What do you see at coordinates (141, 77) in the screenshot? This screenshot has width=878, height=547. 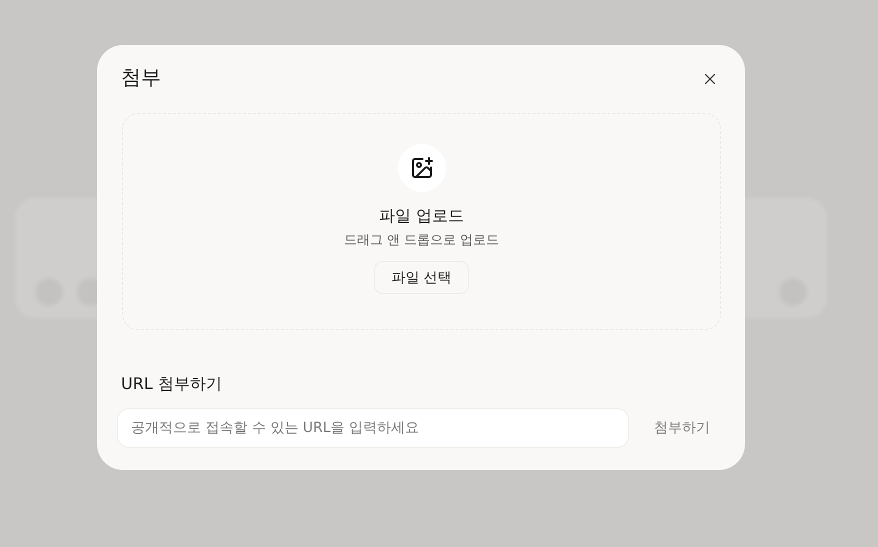 I see `dialog-title: 첨부` at bounding box center [141, 77].